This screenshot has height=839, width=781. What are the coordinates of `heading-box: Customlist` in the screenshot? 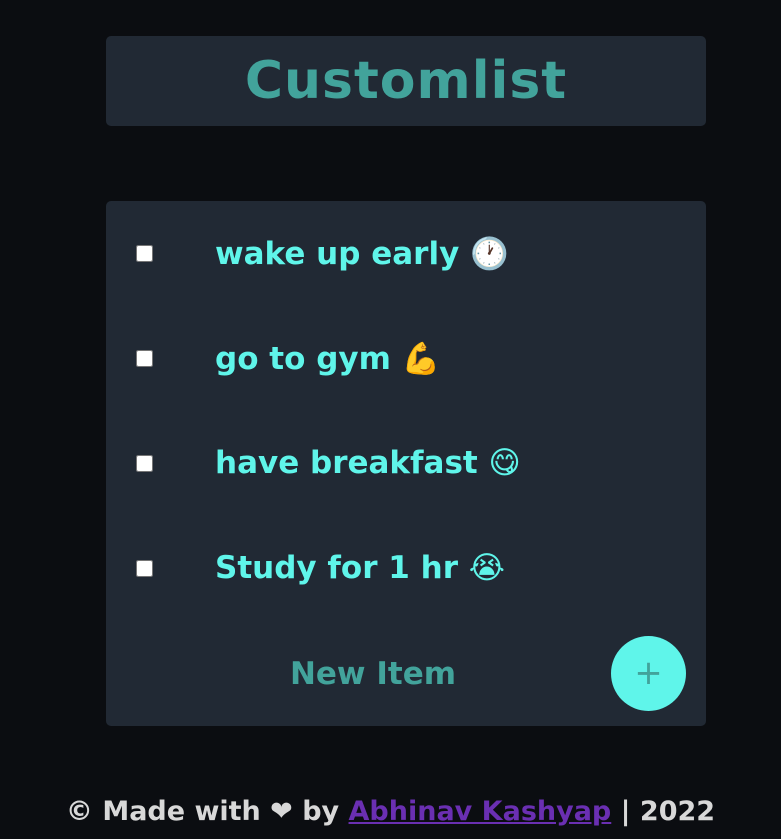 It's located at (406, 81).